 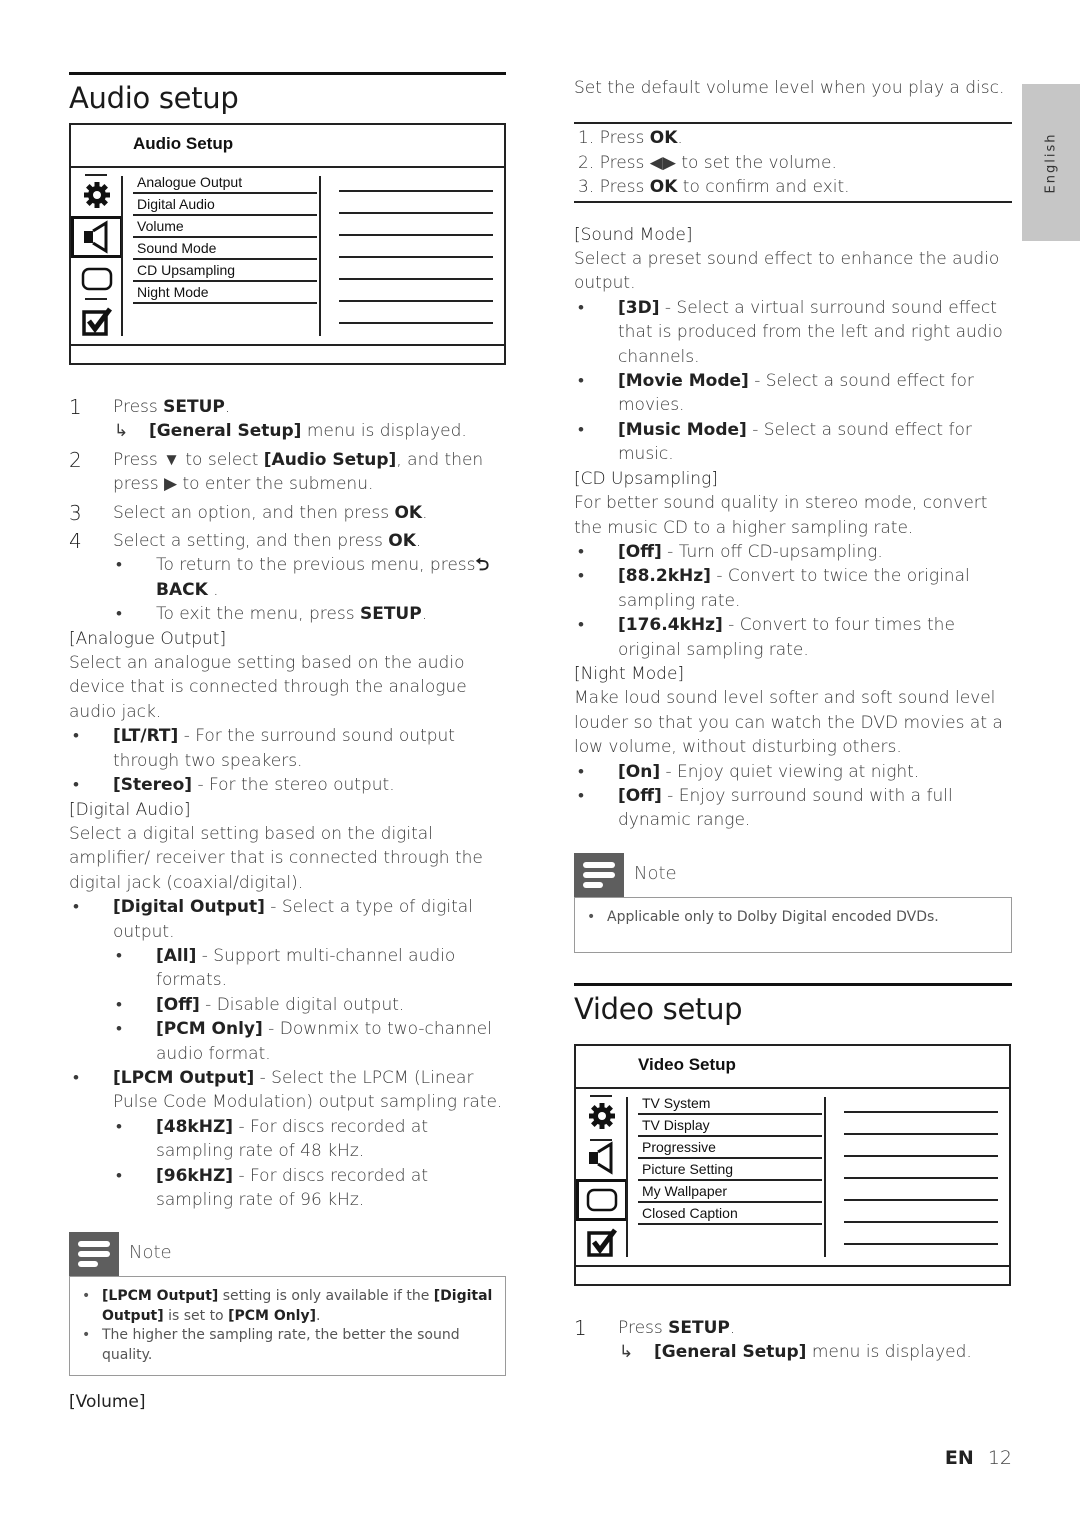 What do you see at coordinates (326, 1296) in the screenshot?
I see `note-text: setting is only available if the` at bounding box center [326, 1296].